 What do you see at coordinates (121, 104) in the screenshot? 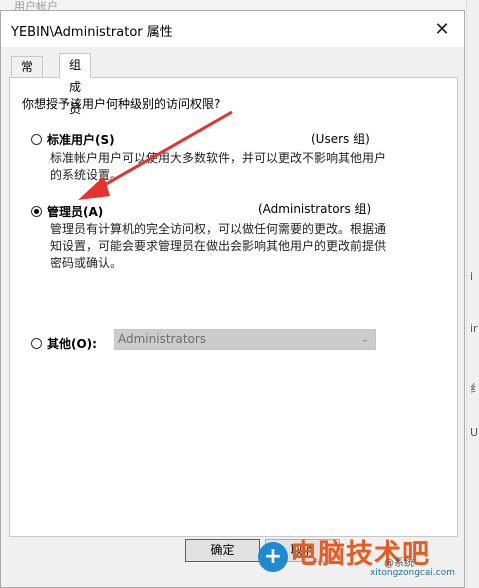
I see `access-question: 你想授予该用户何种级别的访问权限?` at bounding box center [121, 104].